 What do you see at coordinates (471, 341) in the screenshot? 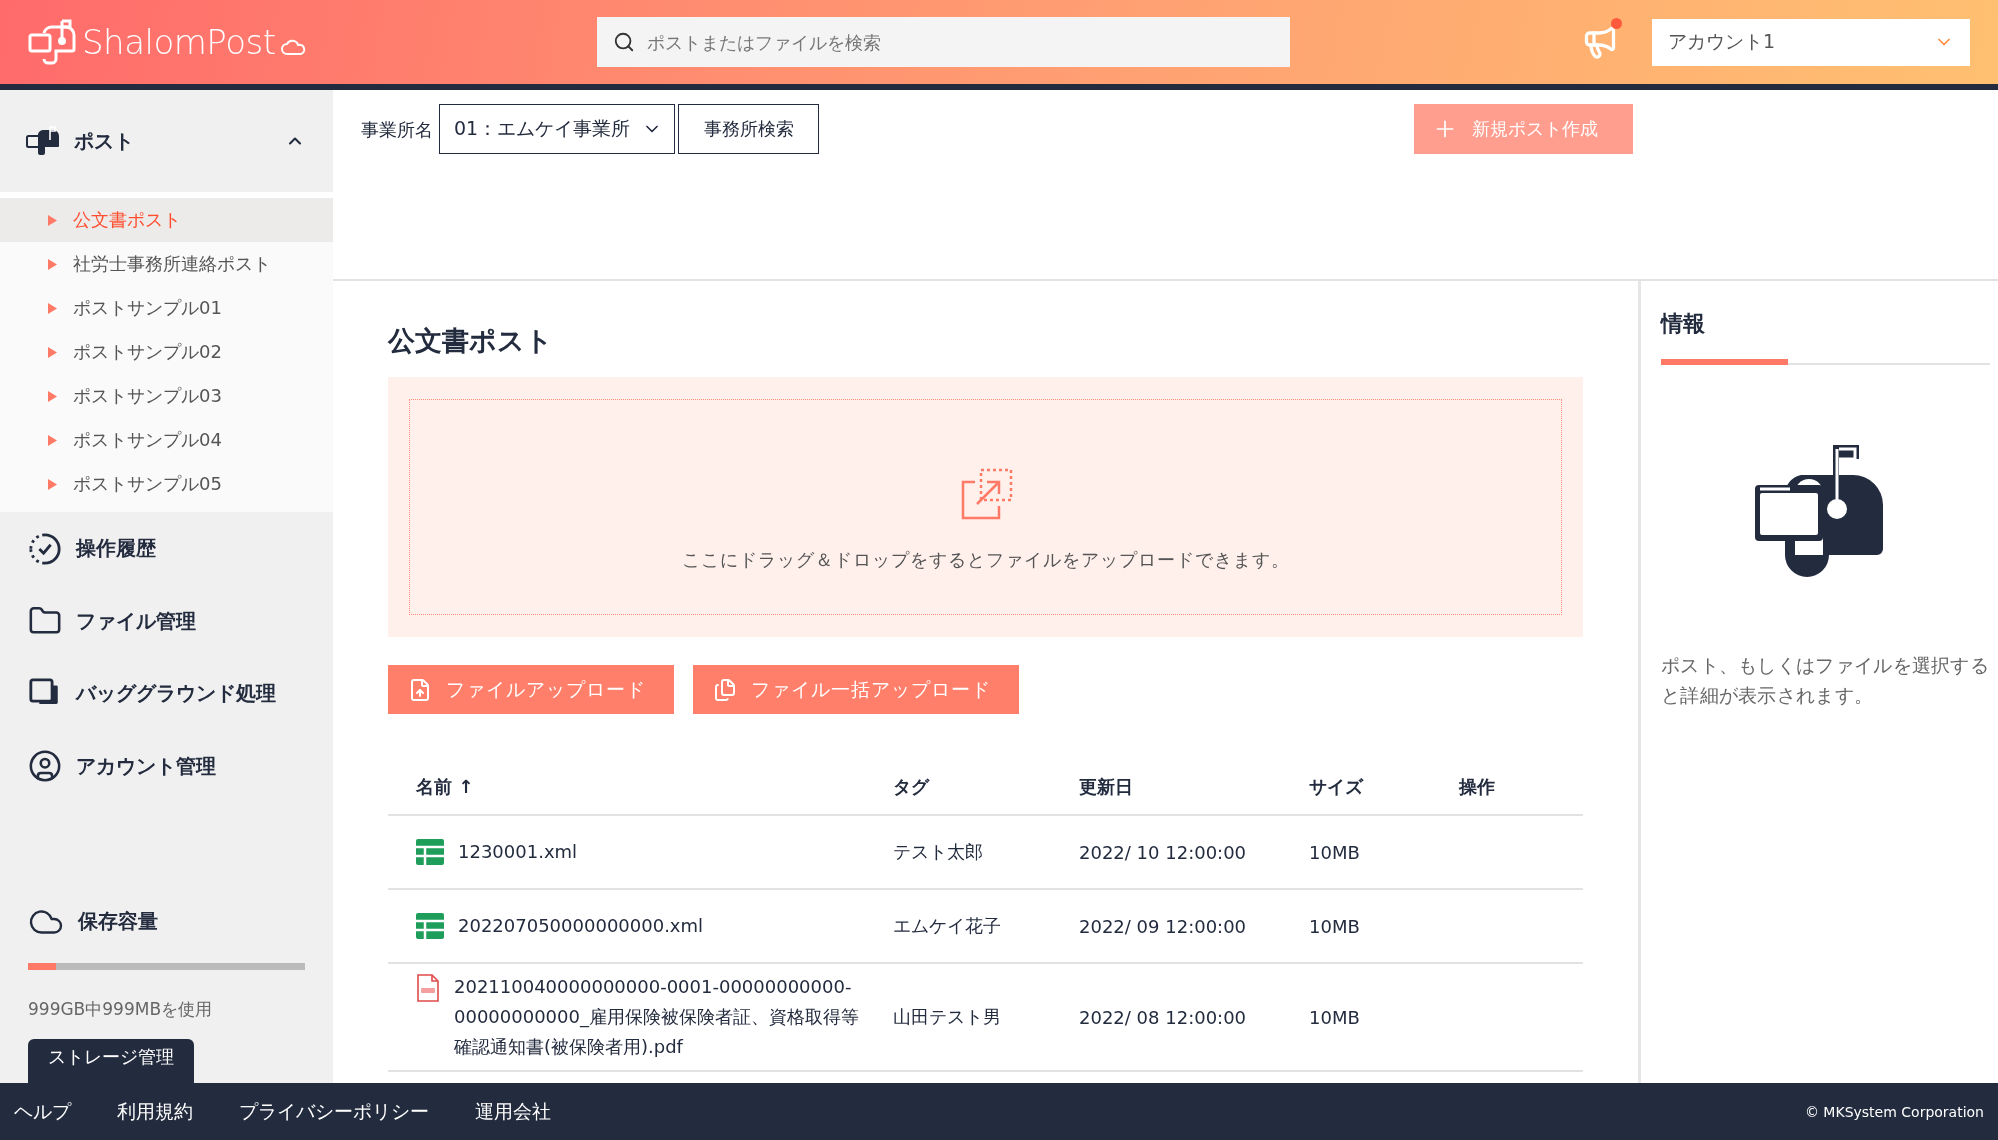
I see `page-title: 公文書ポスト` at bounding box center [471, 341].